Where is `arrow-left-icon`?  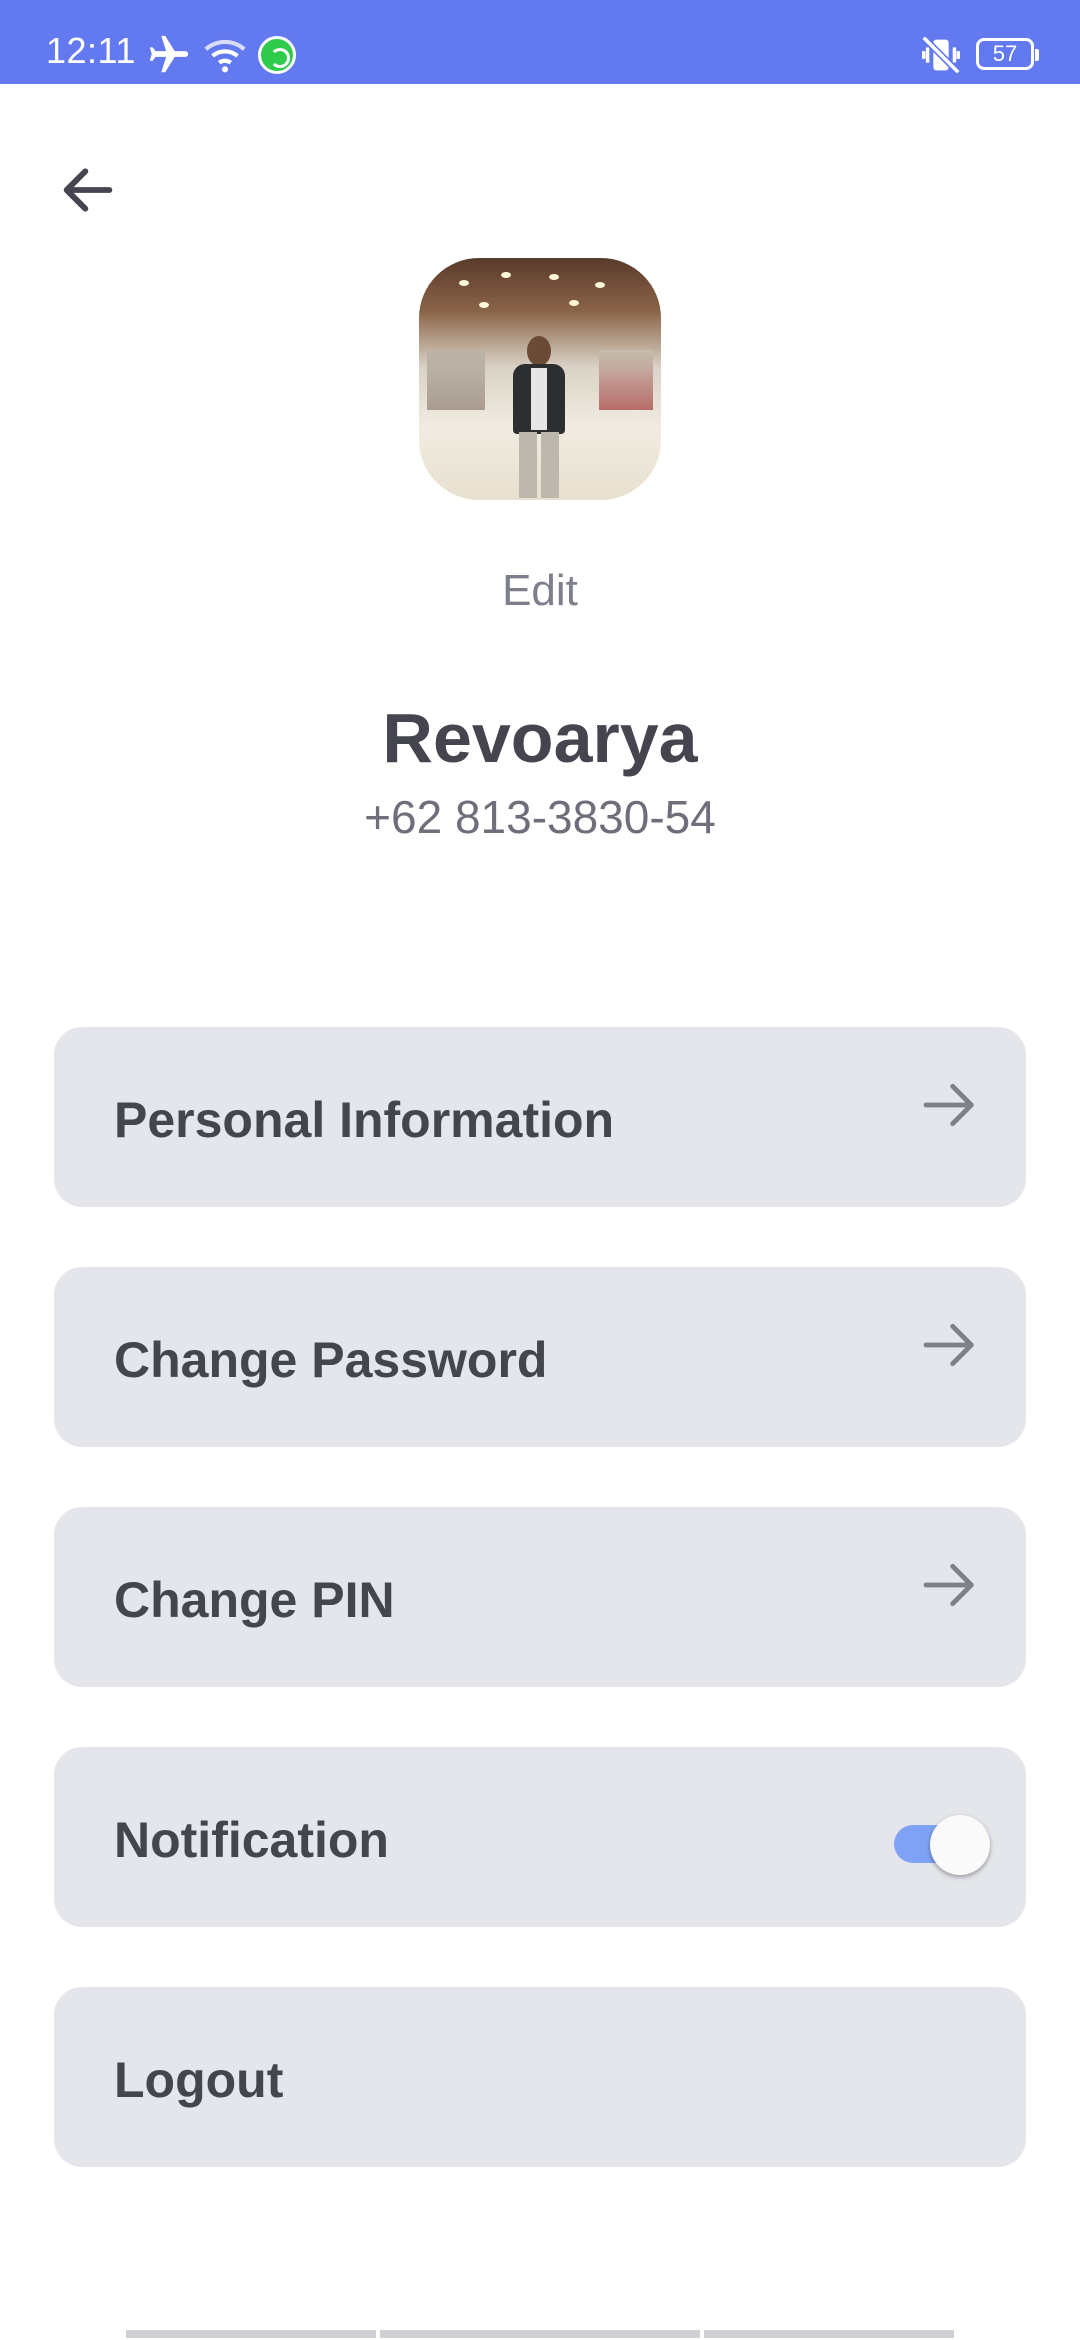
arrow-left-icon is located at coordinates (88, 190).